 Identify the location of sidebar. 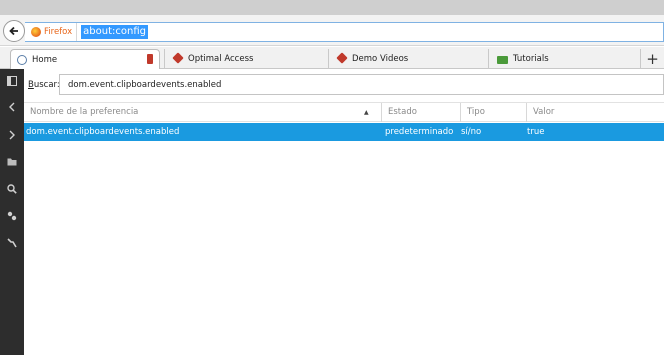
(12, 212).